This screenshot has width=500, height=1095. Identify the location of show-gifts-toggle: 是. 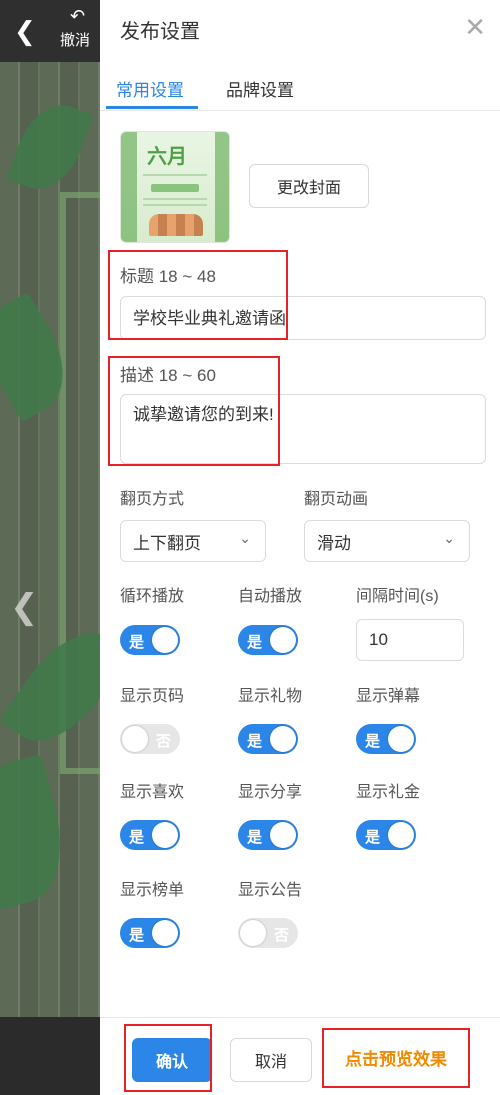
(268, 739).